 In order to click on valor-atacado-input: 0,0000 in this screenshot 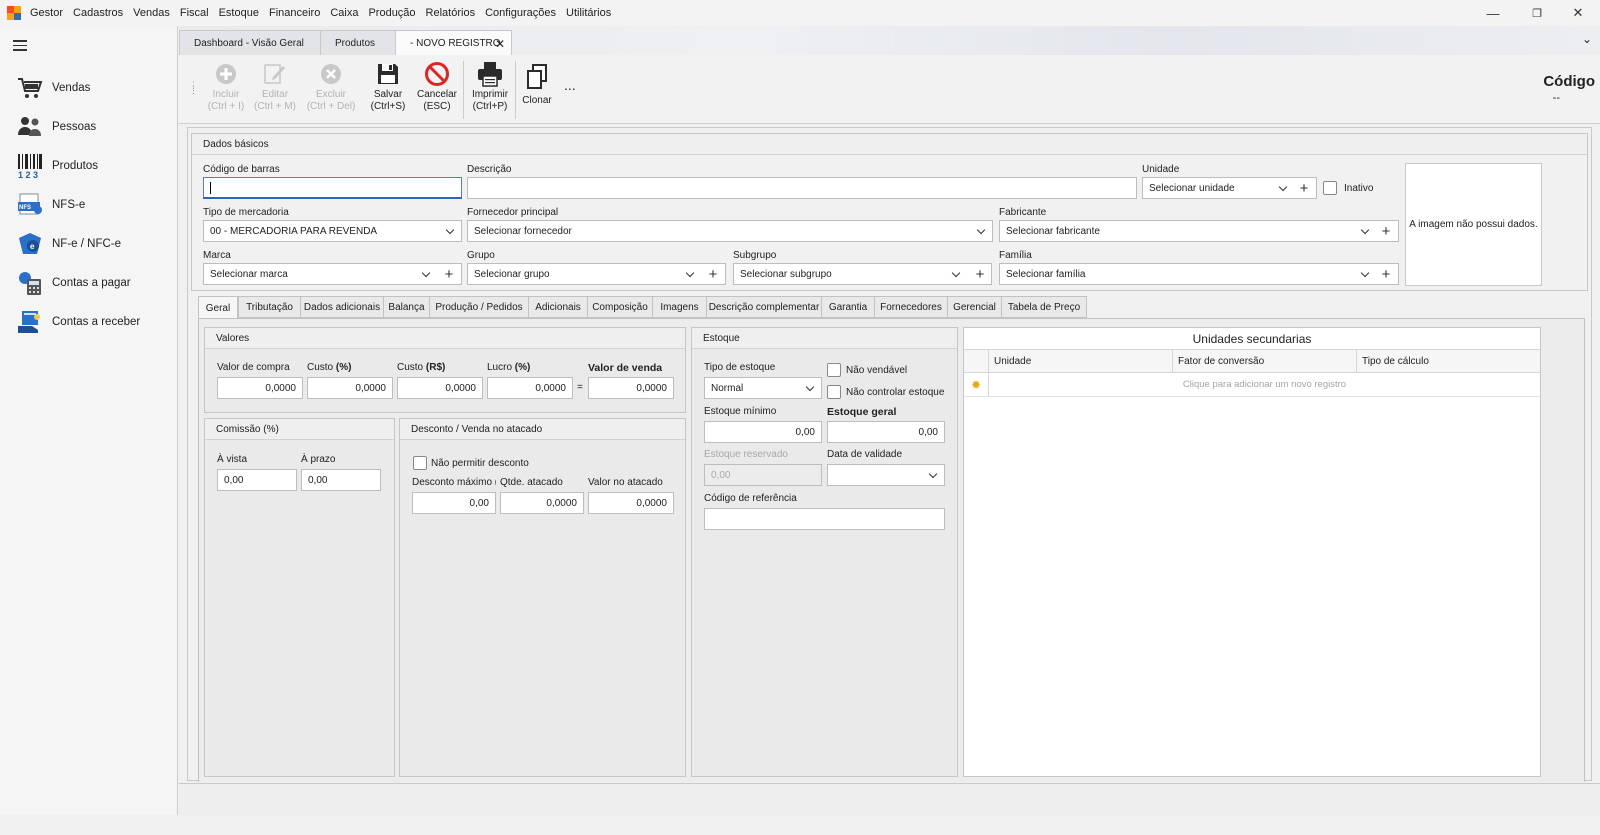, I will do `click(631, 503)`.